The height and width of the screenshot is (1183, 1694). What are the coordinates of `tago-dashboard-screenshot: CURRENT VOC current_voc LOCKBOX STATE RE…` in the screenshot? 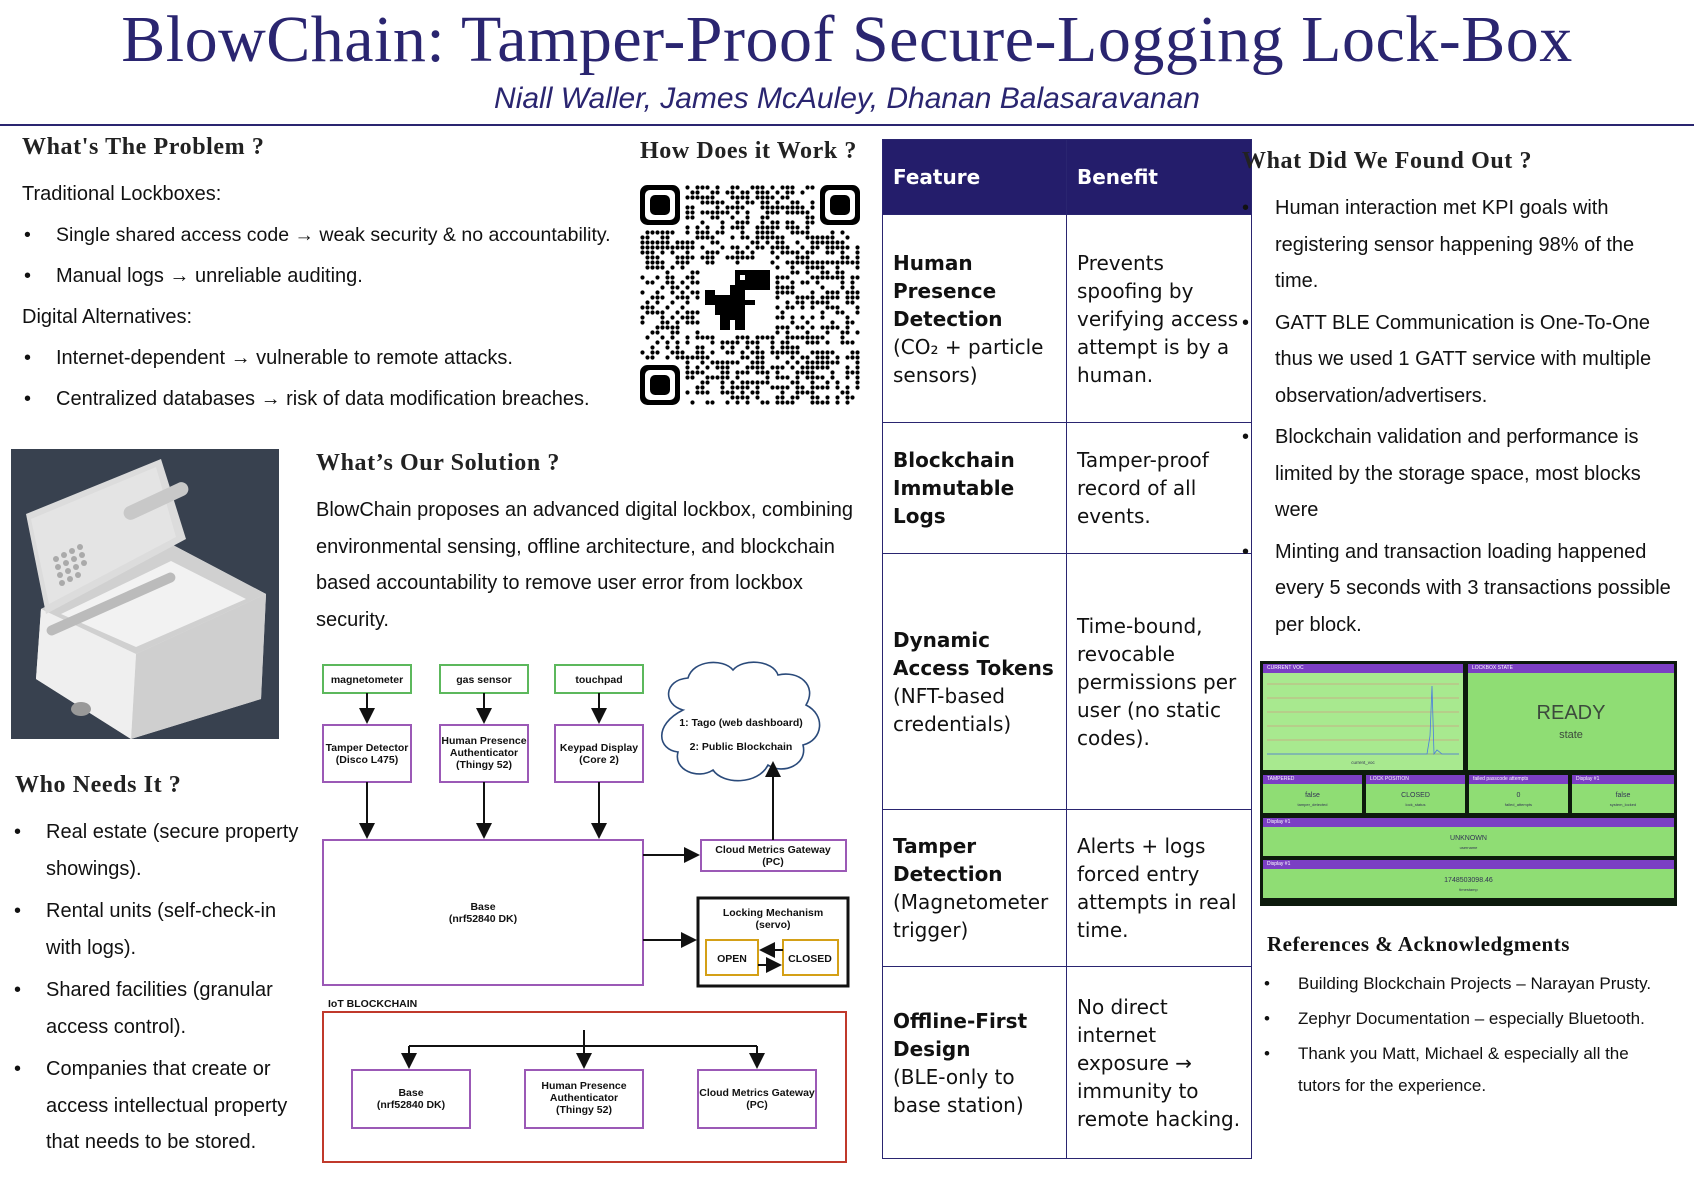 It's located at (1468, 783).